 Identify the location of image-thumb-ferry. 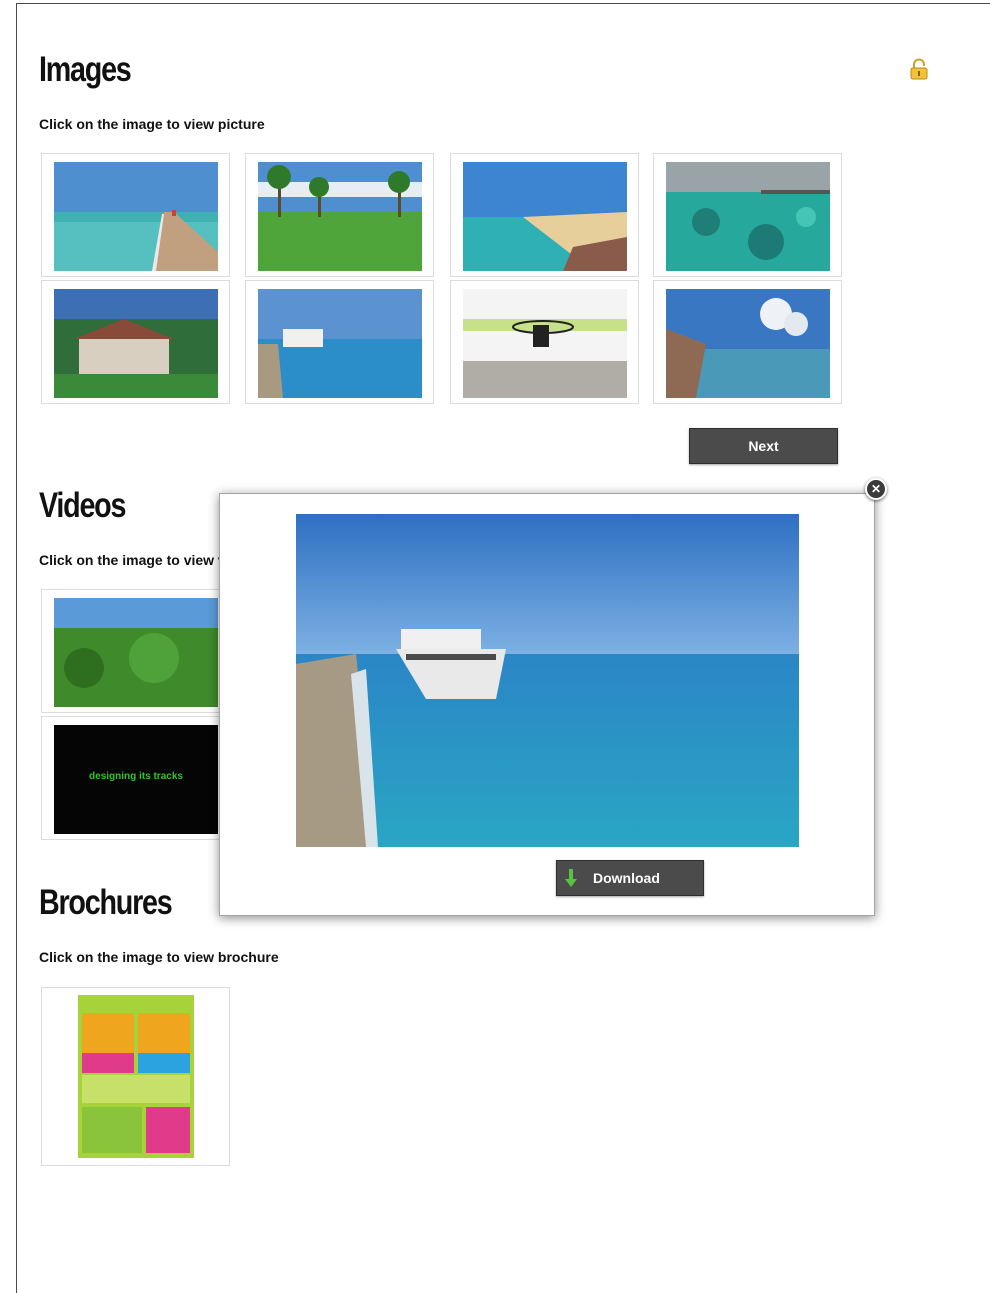
(339, 342).